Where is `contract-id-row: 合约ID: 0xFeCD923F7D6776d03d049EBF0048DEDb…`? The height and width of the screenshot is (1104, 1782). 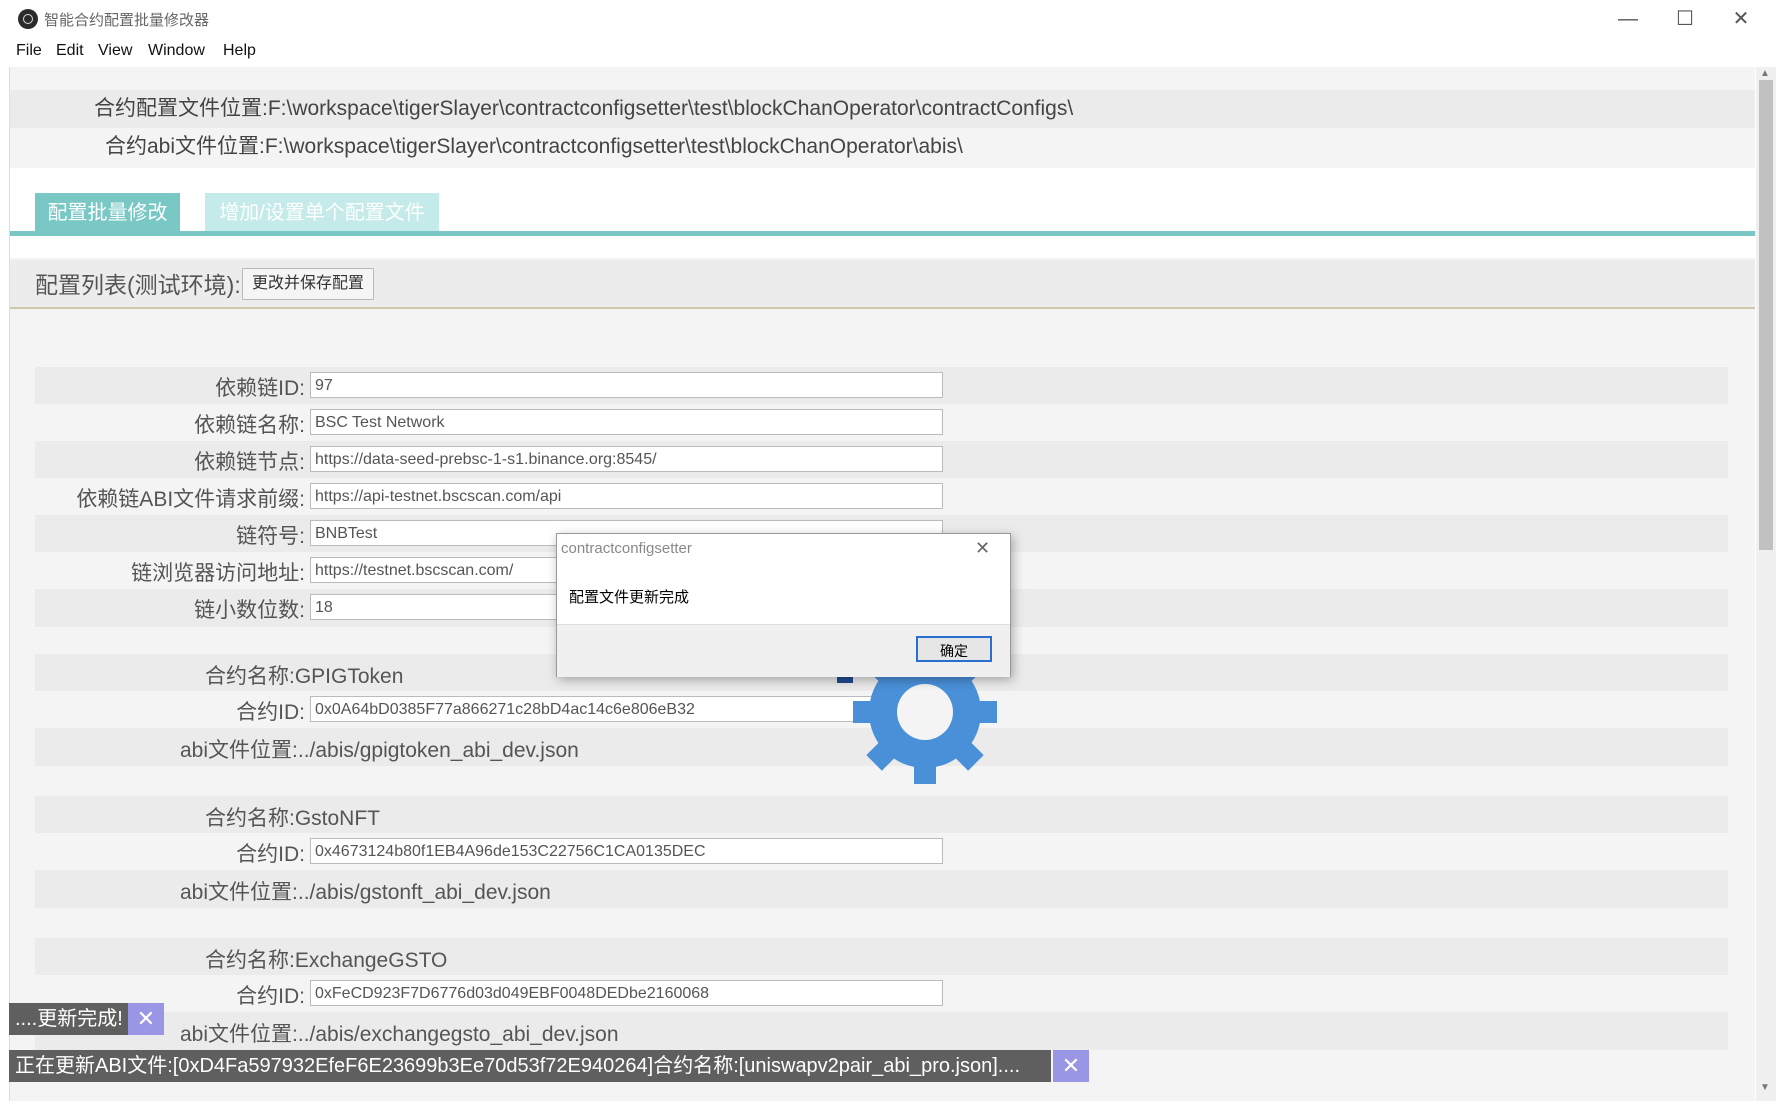 contract-id-row: 合约ID: 0xFeCD923F7D6776d03d049EBF0048DEDb… is located at coordinates (881, 994).